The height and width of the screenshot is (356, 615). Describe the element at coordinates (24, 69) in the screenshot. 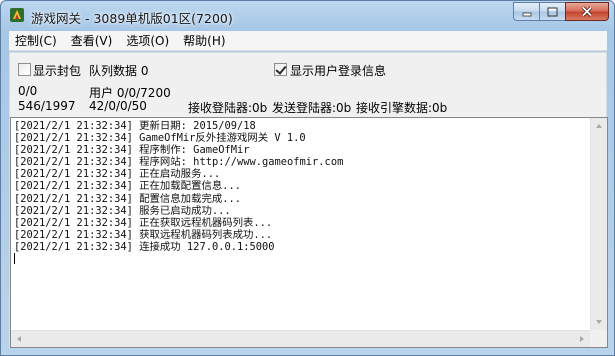

I see `show-envelope-checkbox` at that location.